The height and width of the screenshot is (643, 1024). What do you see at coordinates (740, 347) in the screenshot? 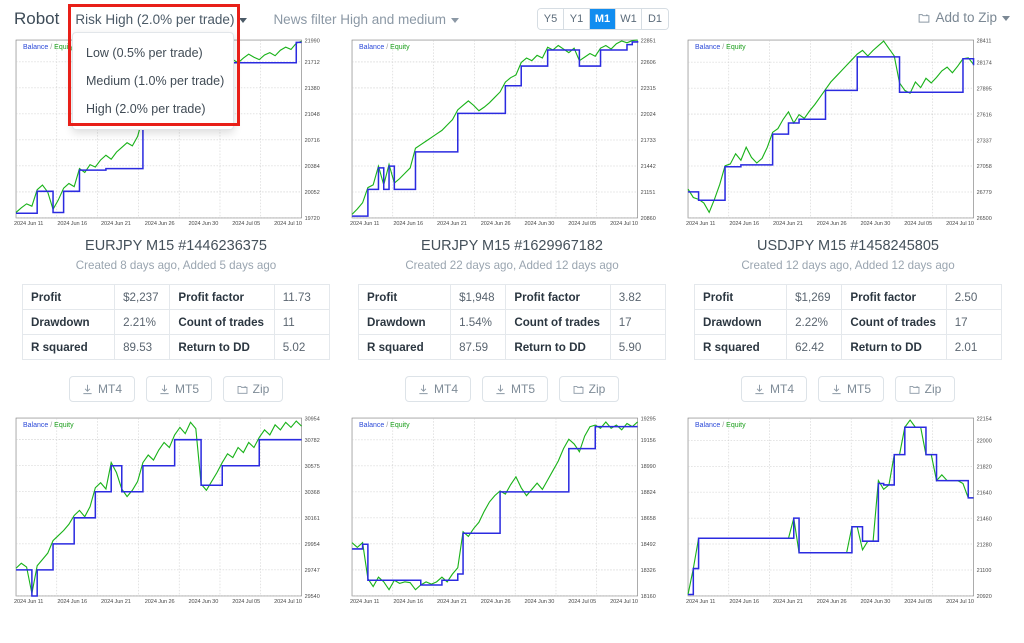
I see `stat-label-r-squared: R squared` at bounding box center [740, 347].